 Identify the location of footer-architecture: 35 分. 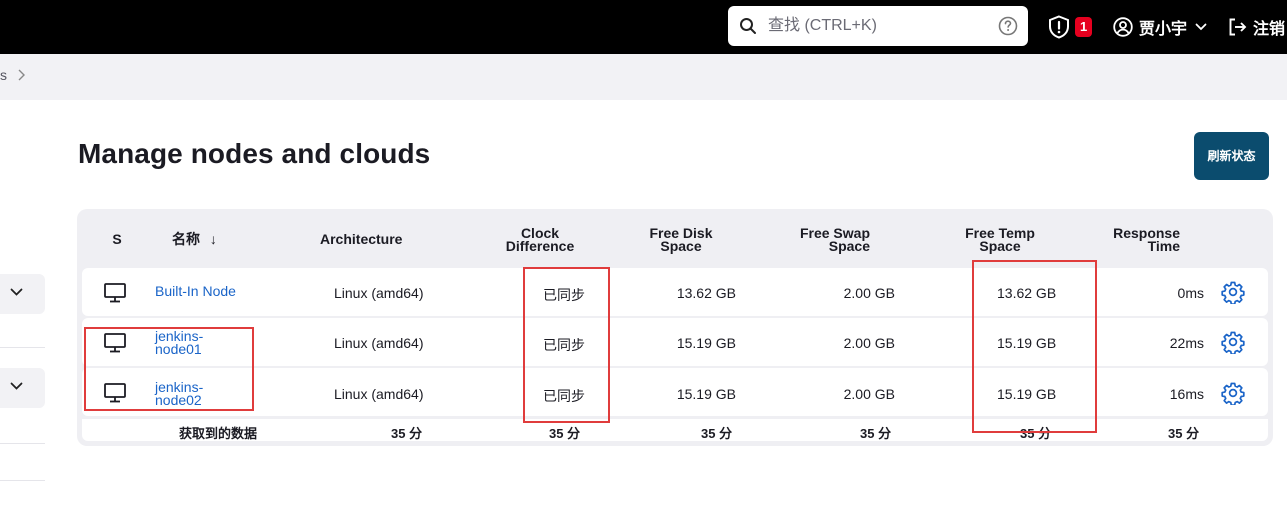
(407, 433).